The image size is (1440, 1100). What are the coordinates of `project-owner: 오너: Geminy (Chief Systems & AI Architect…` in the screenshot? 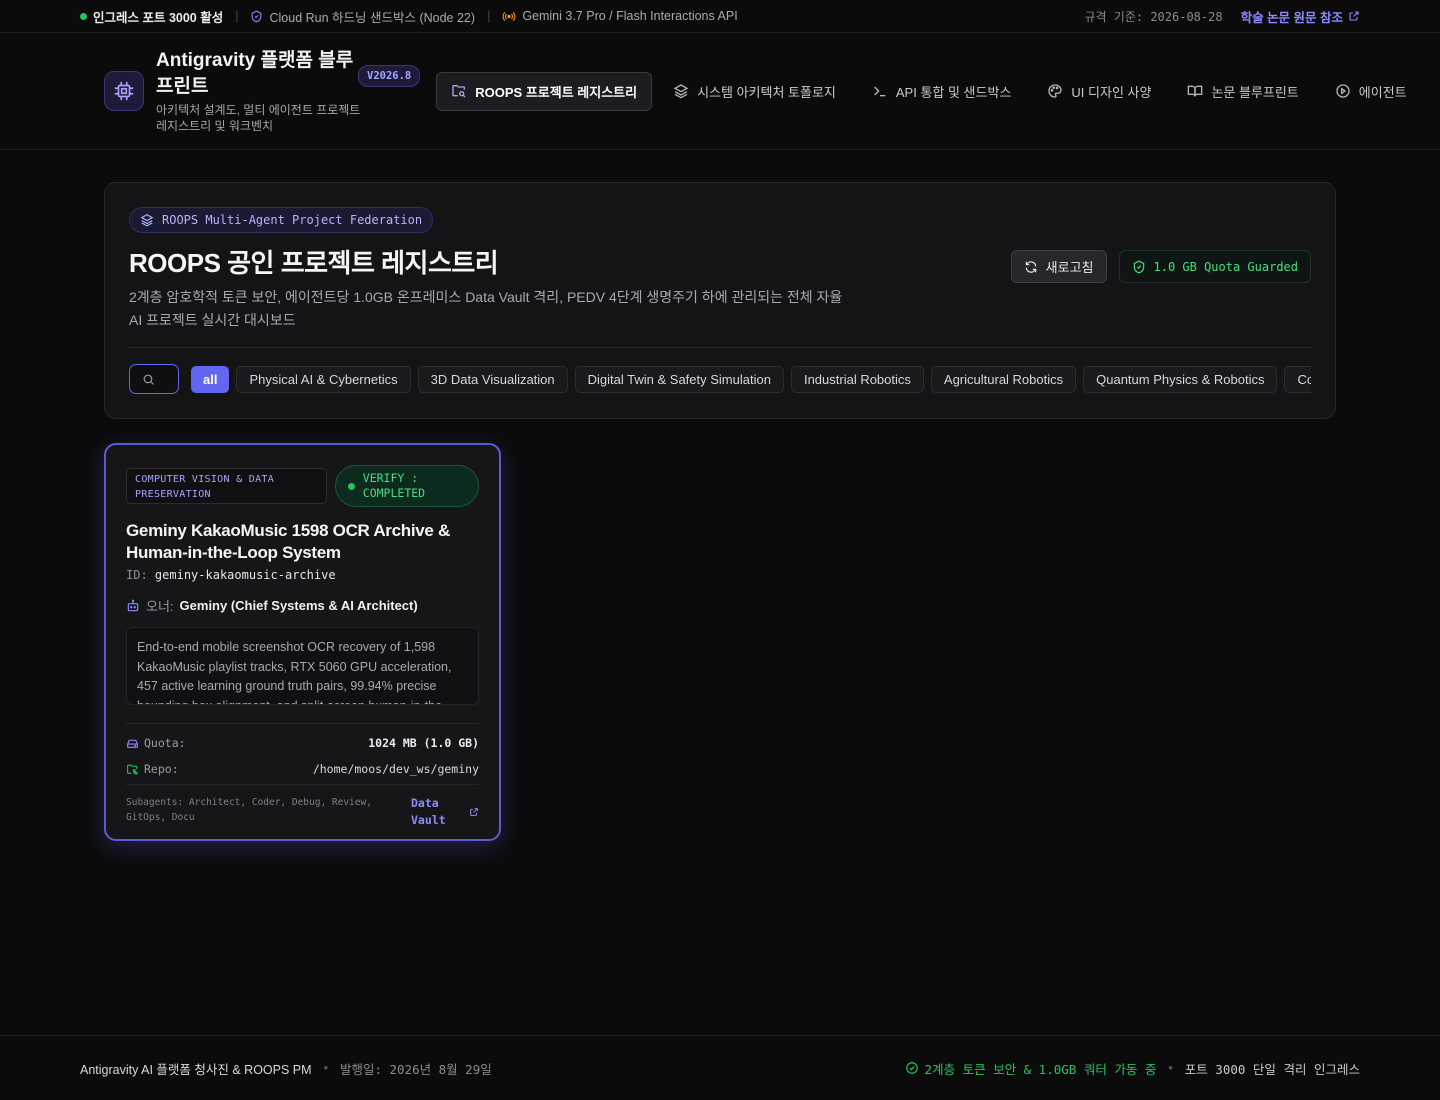 It's located at (302, 605).